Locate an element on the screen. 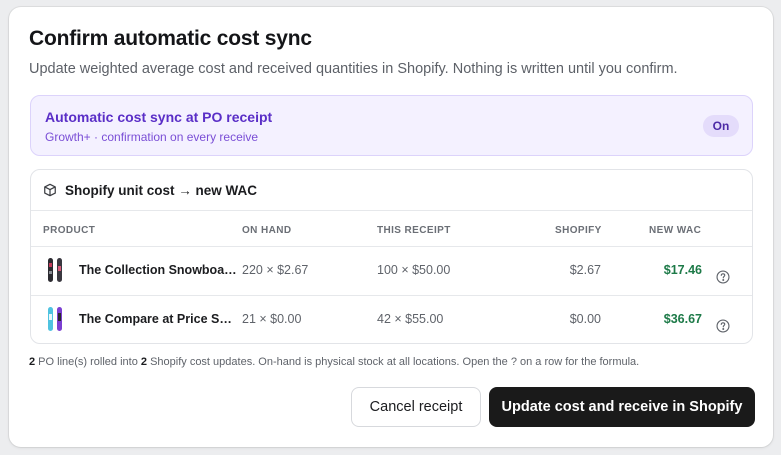 Image resolution: width=781 pixels, height=455 pixels. column-header-this-receipt: THIS RECEIPT is located at coordinates (414, 230).